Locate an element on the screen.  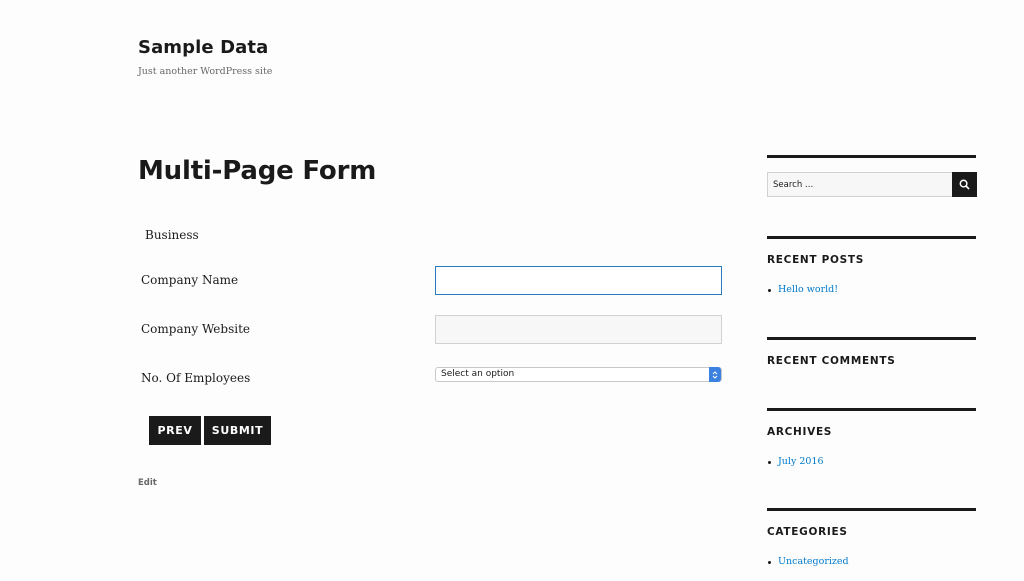
prev-button: PREV is located at coordinates (175, 430).